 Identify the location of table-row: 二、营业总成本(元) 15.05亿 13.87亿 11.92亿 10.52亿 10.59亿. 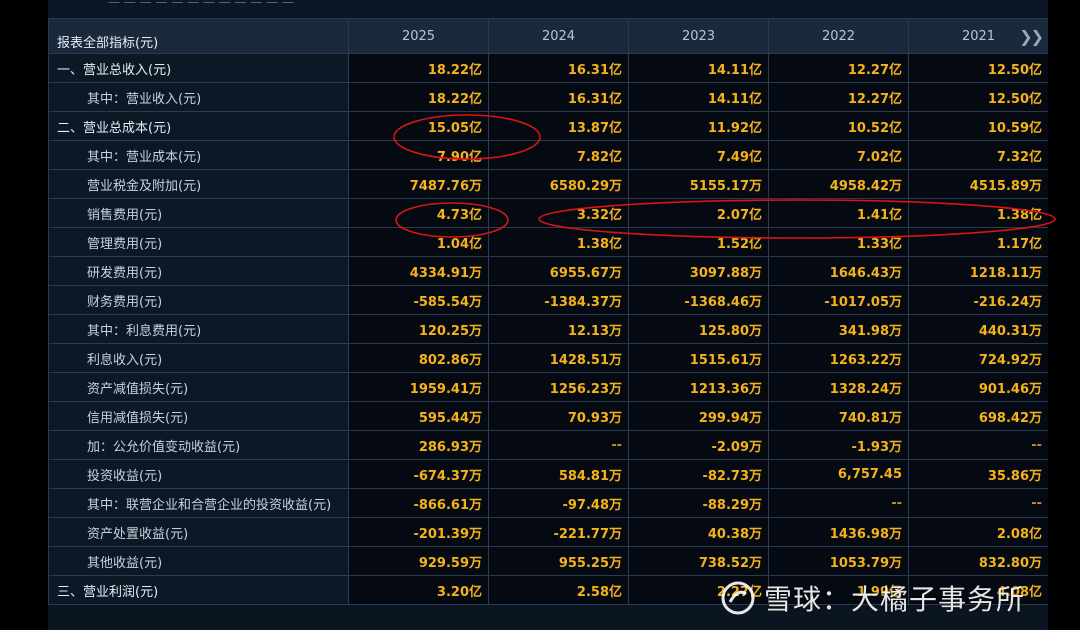
(548, 126).